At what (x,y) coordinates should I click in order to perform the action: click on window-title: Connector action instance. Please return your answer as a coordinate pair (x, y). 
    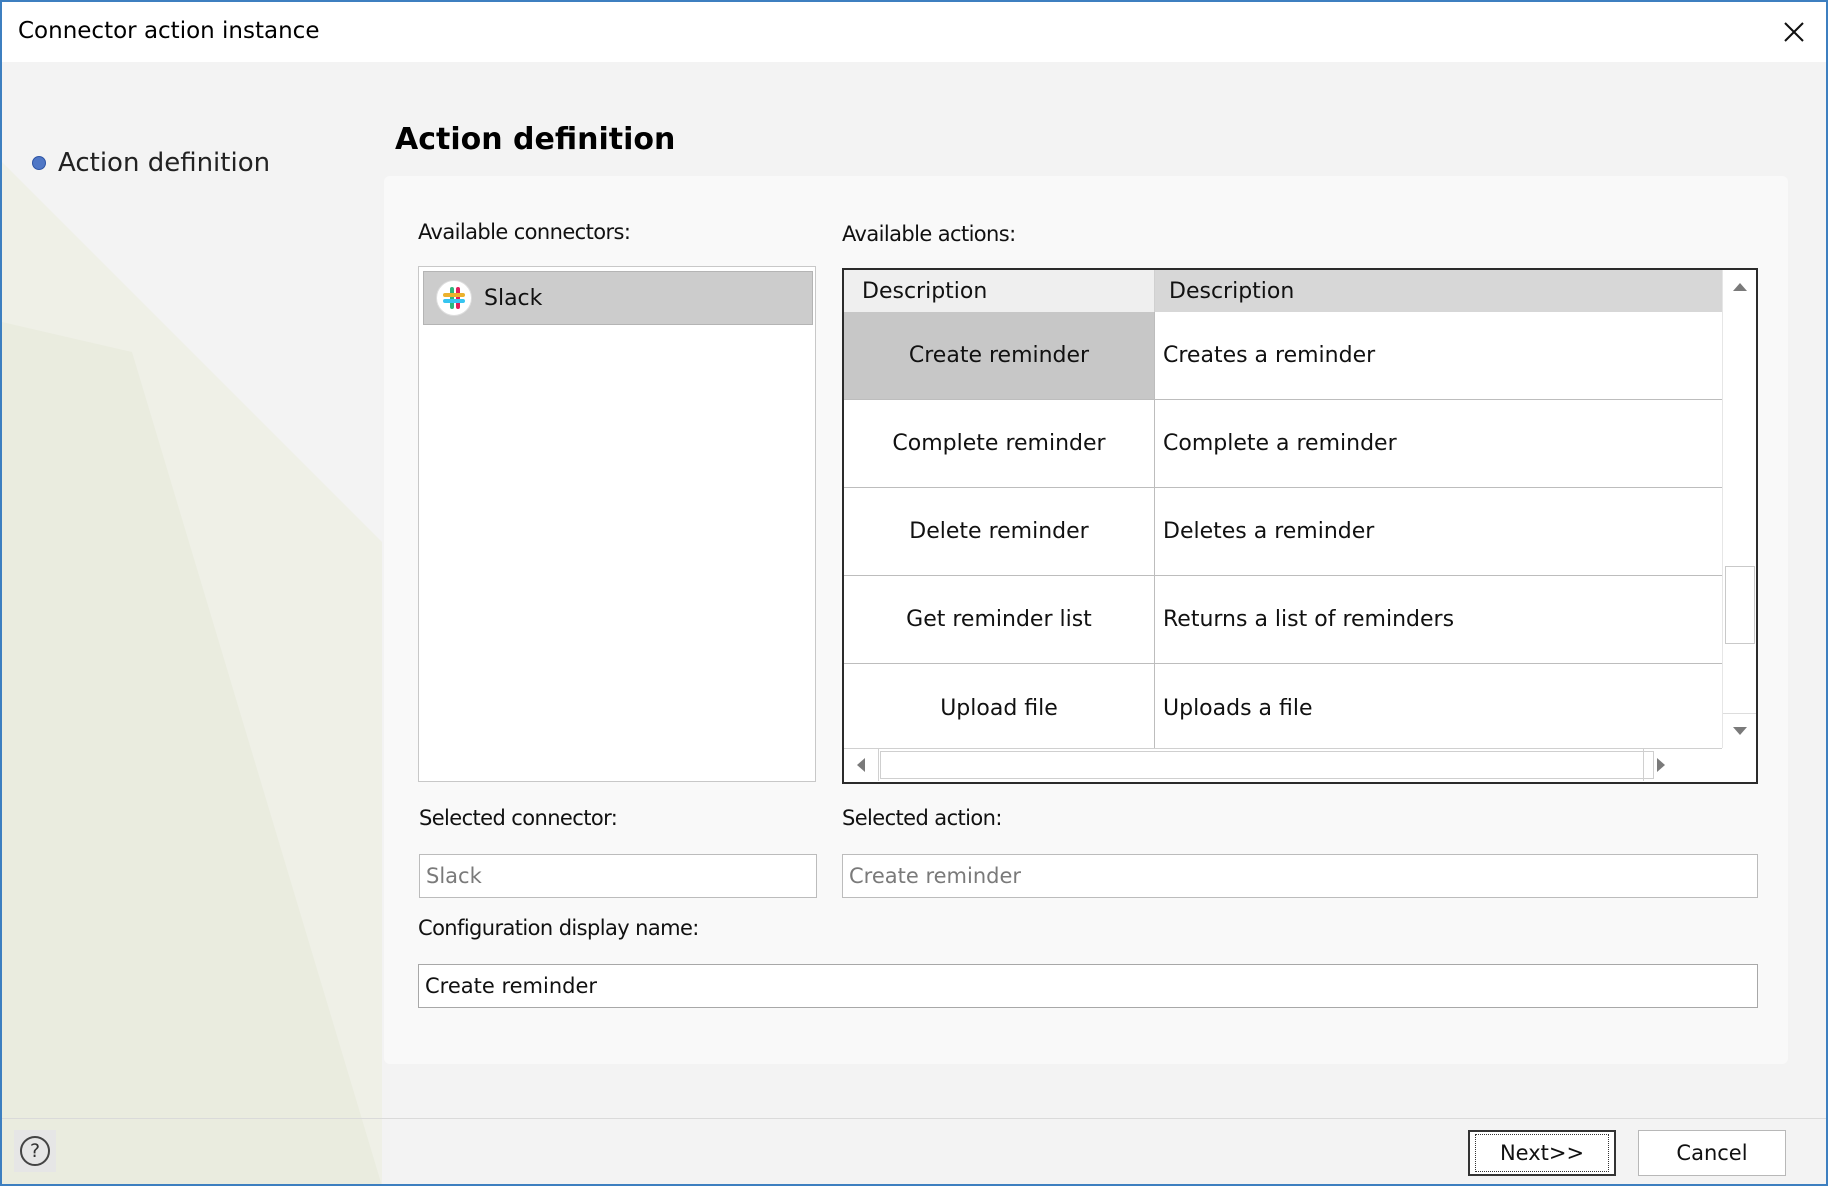
    Looking at the image, I should click on (169, 31).